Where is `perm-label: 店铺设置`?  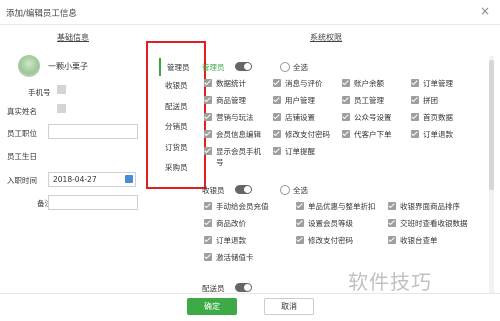
perm-label: 店铺设置 is located at coordinates (300, 117).